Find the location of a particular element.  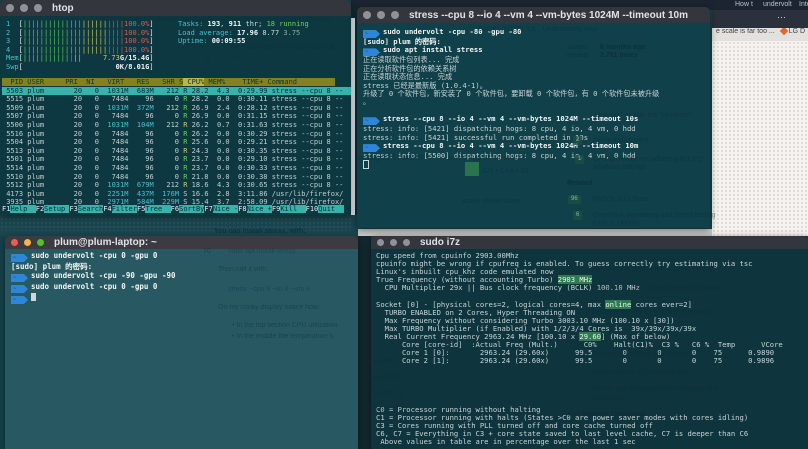

terminal-line: ~ is located at coordinates (93, 298).